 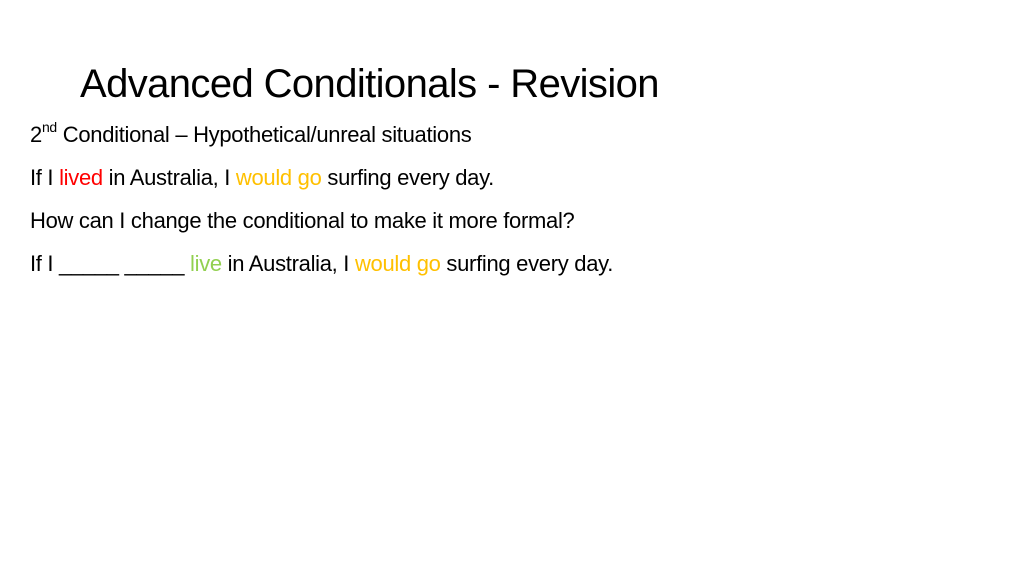 I want to click on ordinal-number: 2, so click(x=36, y=134).